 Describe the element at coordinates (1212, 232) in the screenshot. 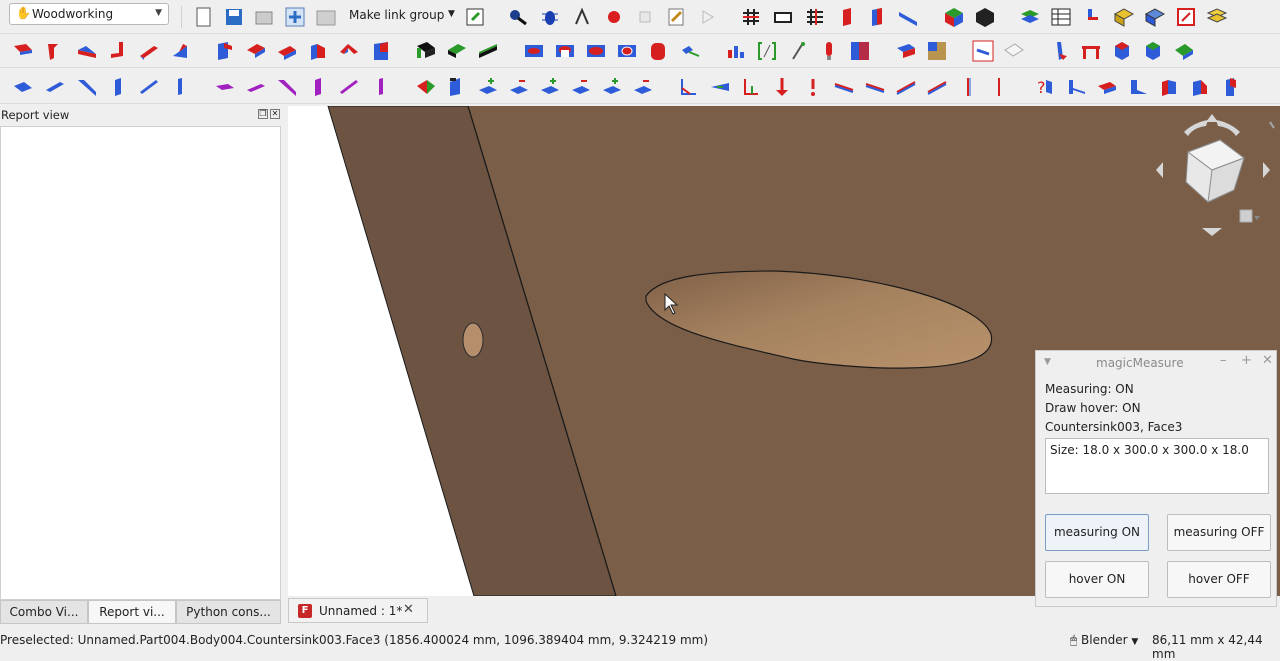

I see `nav-down-arrow-icon` at that location.